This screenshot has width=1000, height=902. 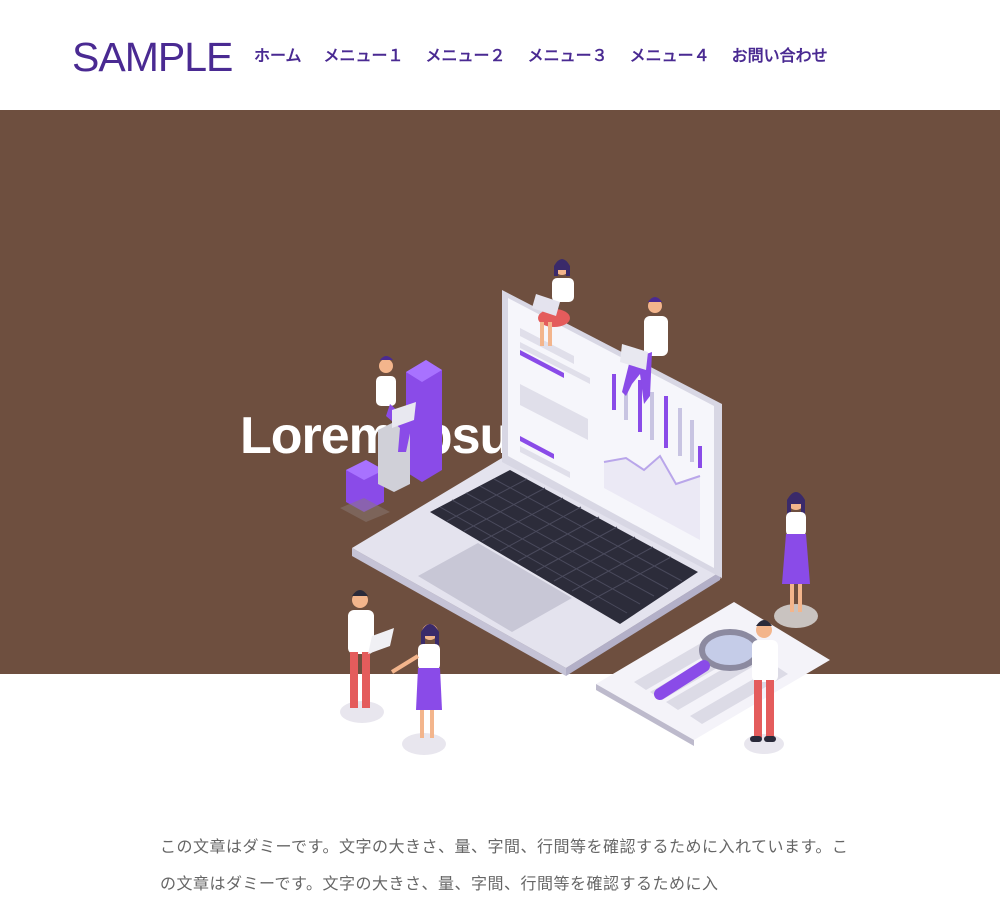 I want to click on nav-item-menu-3: メニュー３, so click(x=568, y=56).